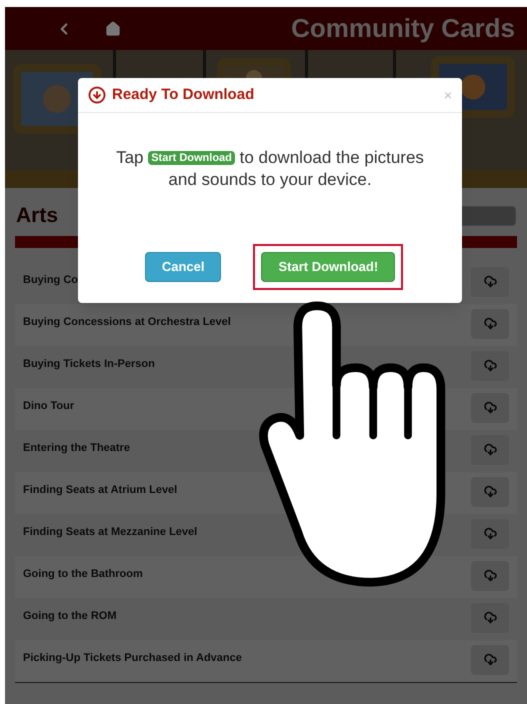 The width and height of the screenshot is (527, 704). What do you see at coordinates (76, 448) in the screenshot?
I see `row-label: Entering the Theatre` at bounding box center [76, 448].